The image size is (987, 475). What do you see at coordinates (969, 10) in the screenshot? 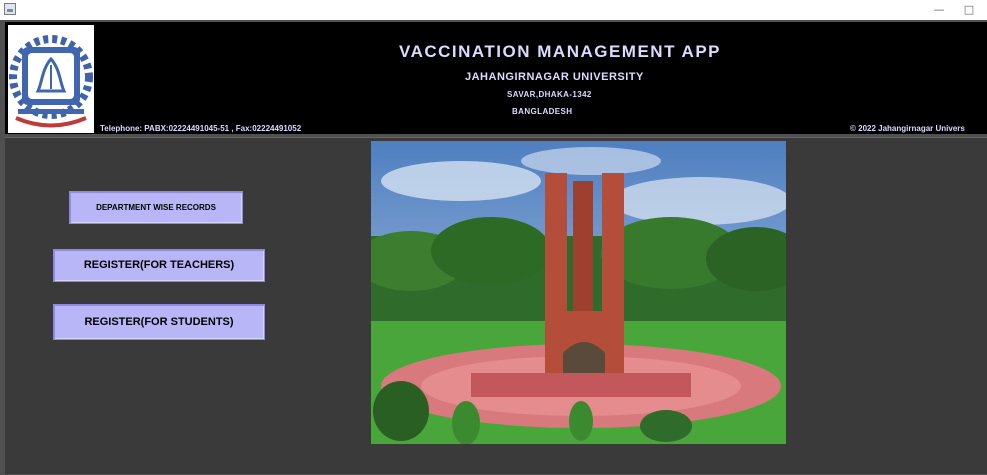
I see `maximize-button: □` at bounding box center [969, 10].